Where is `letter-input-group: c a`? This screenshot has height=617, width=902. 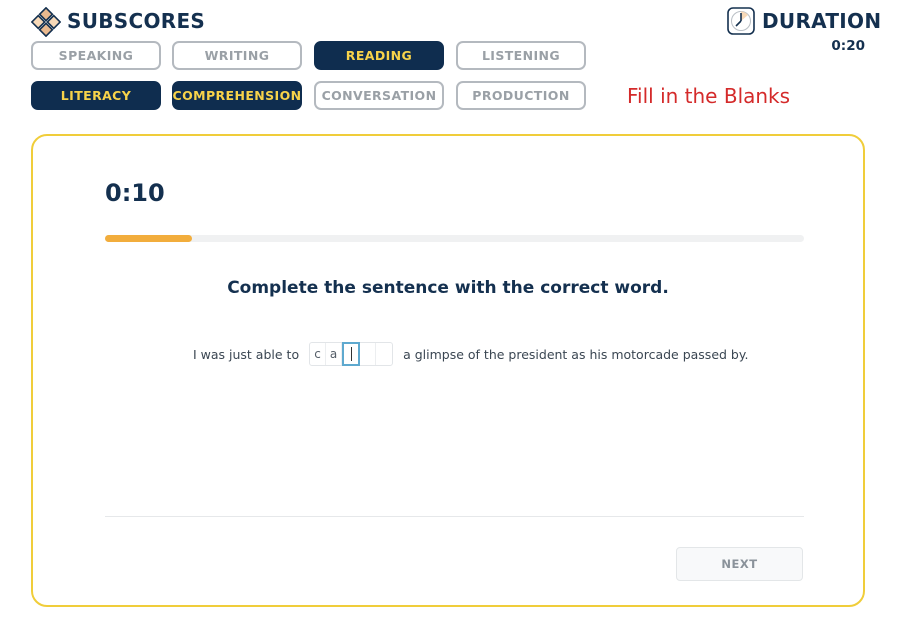
letter-input-group: c a is located at coordinates (351, 354).